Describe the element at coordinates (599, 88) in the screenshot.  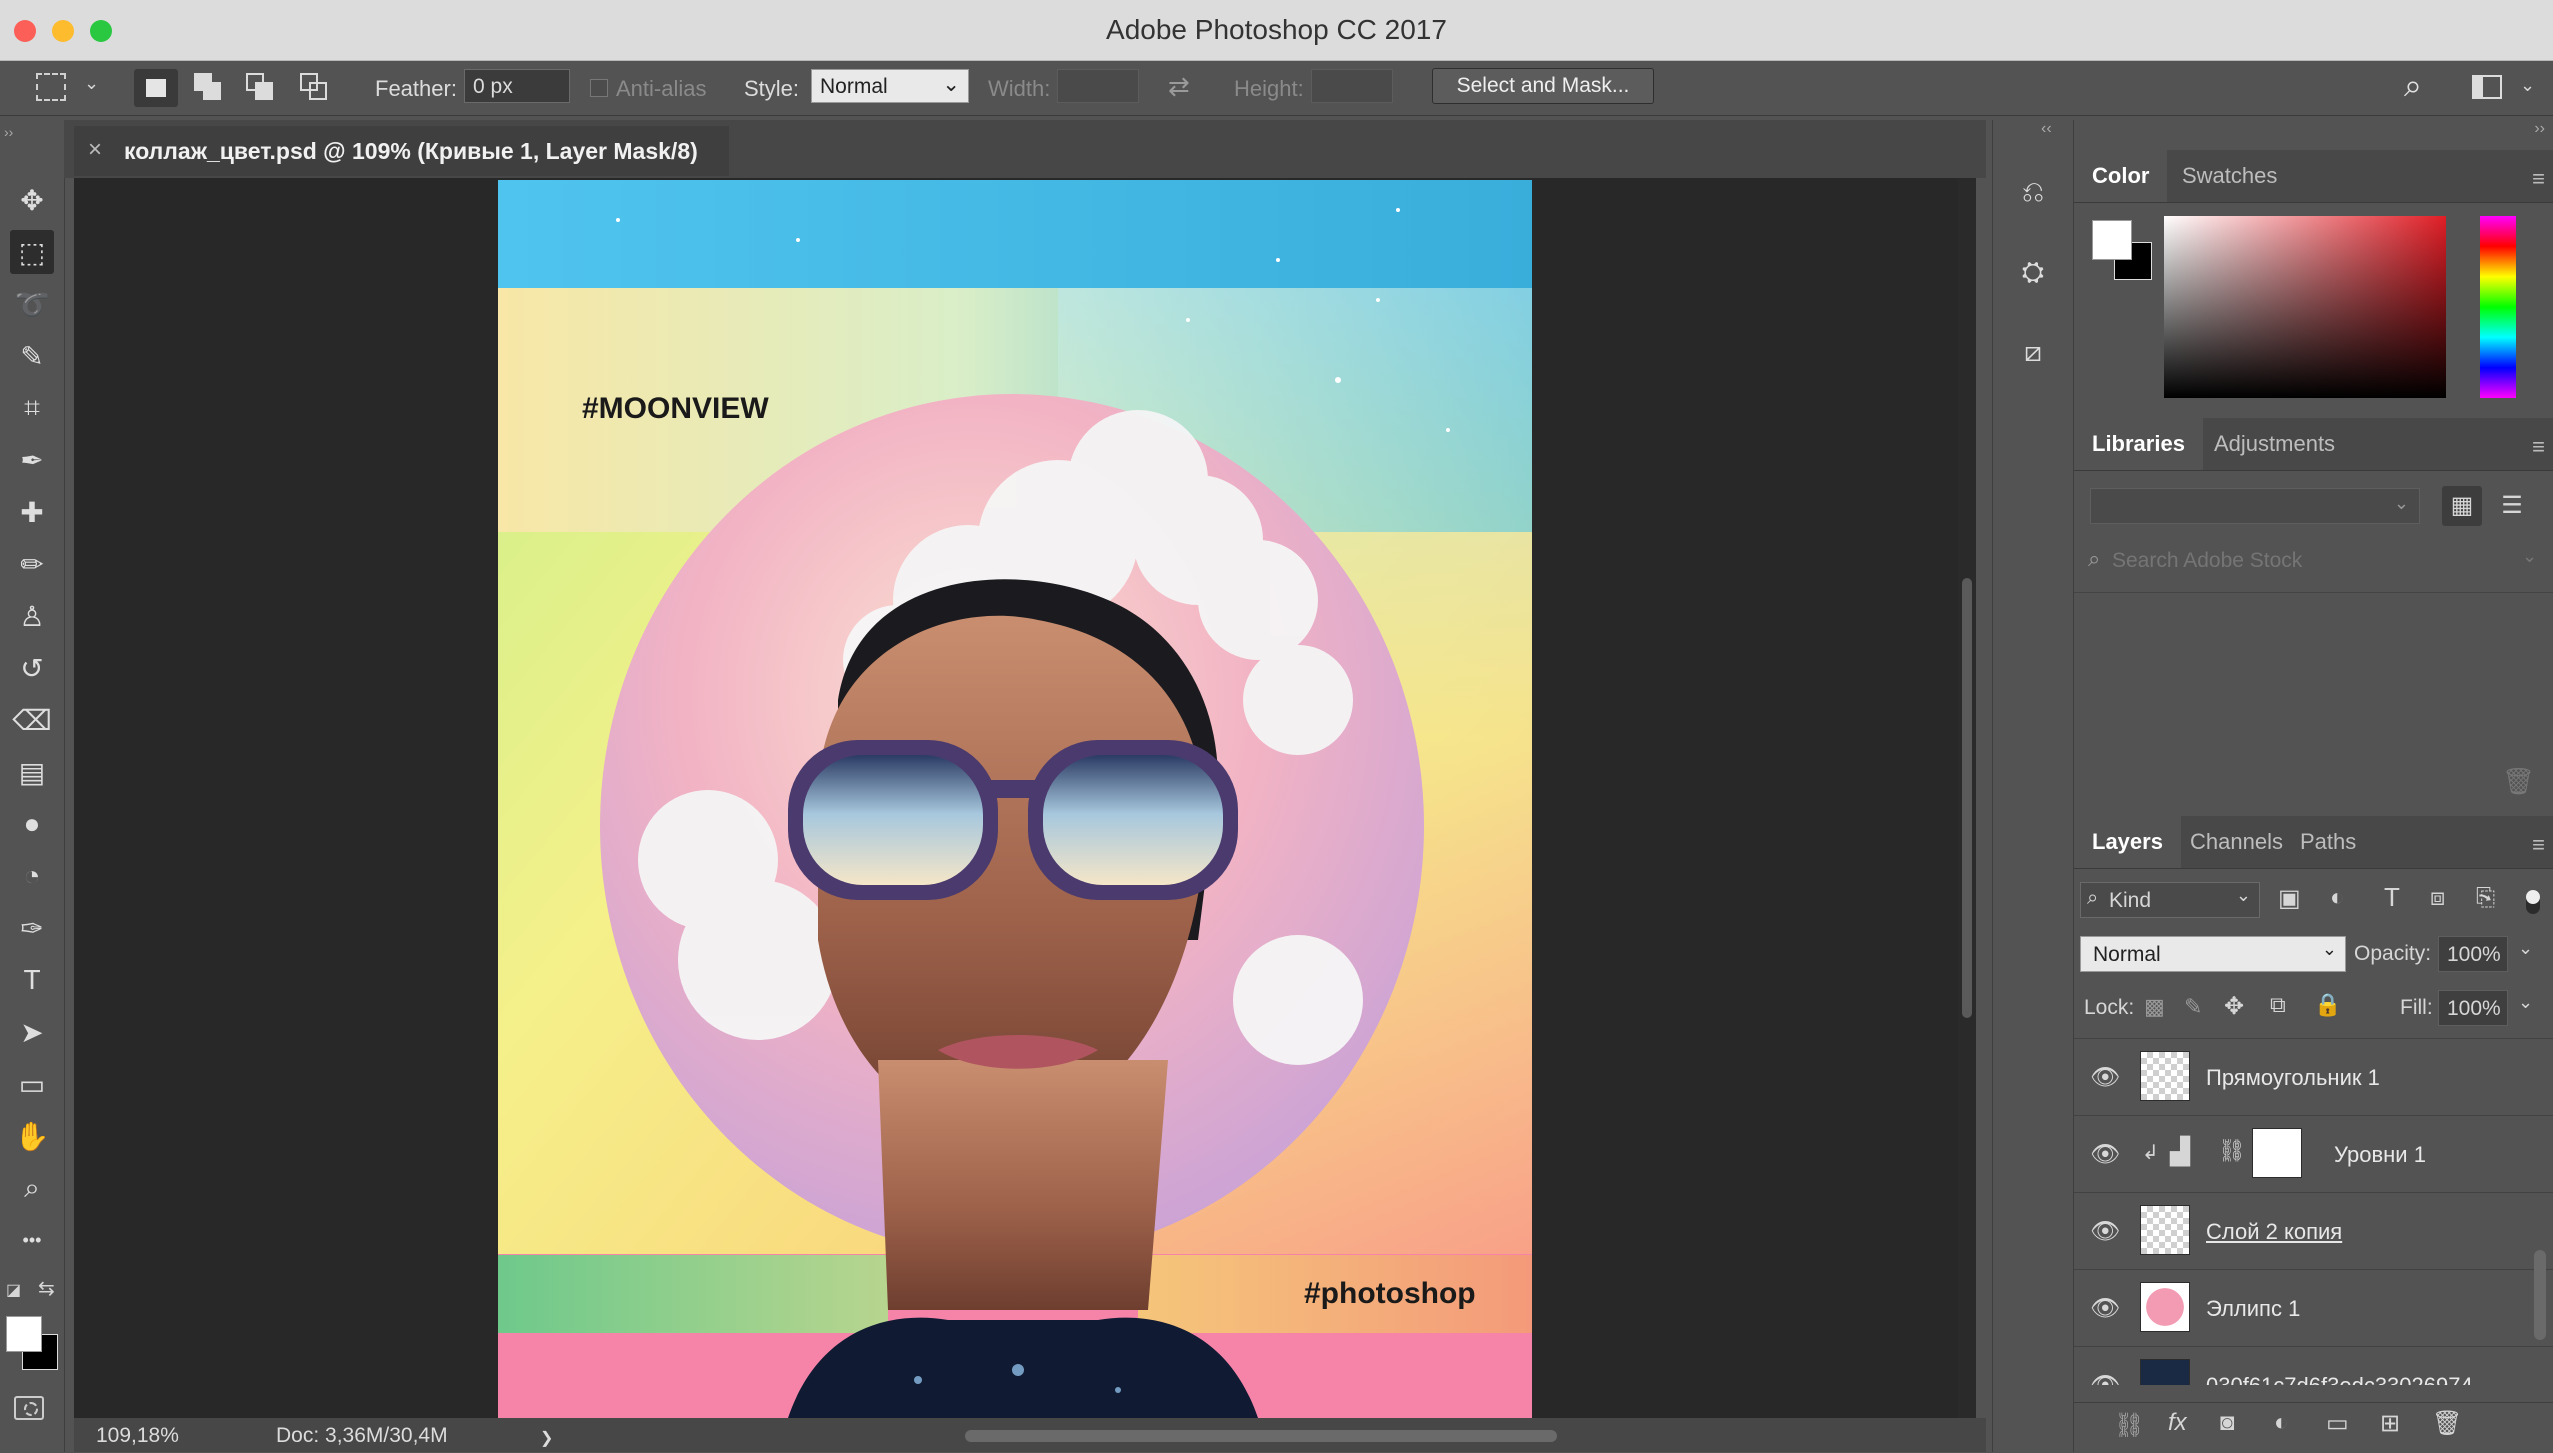
I see `antialias-checkbox` at that location.